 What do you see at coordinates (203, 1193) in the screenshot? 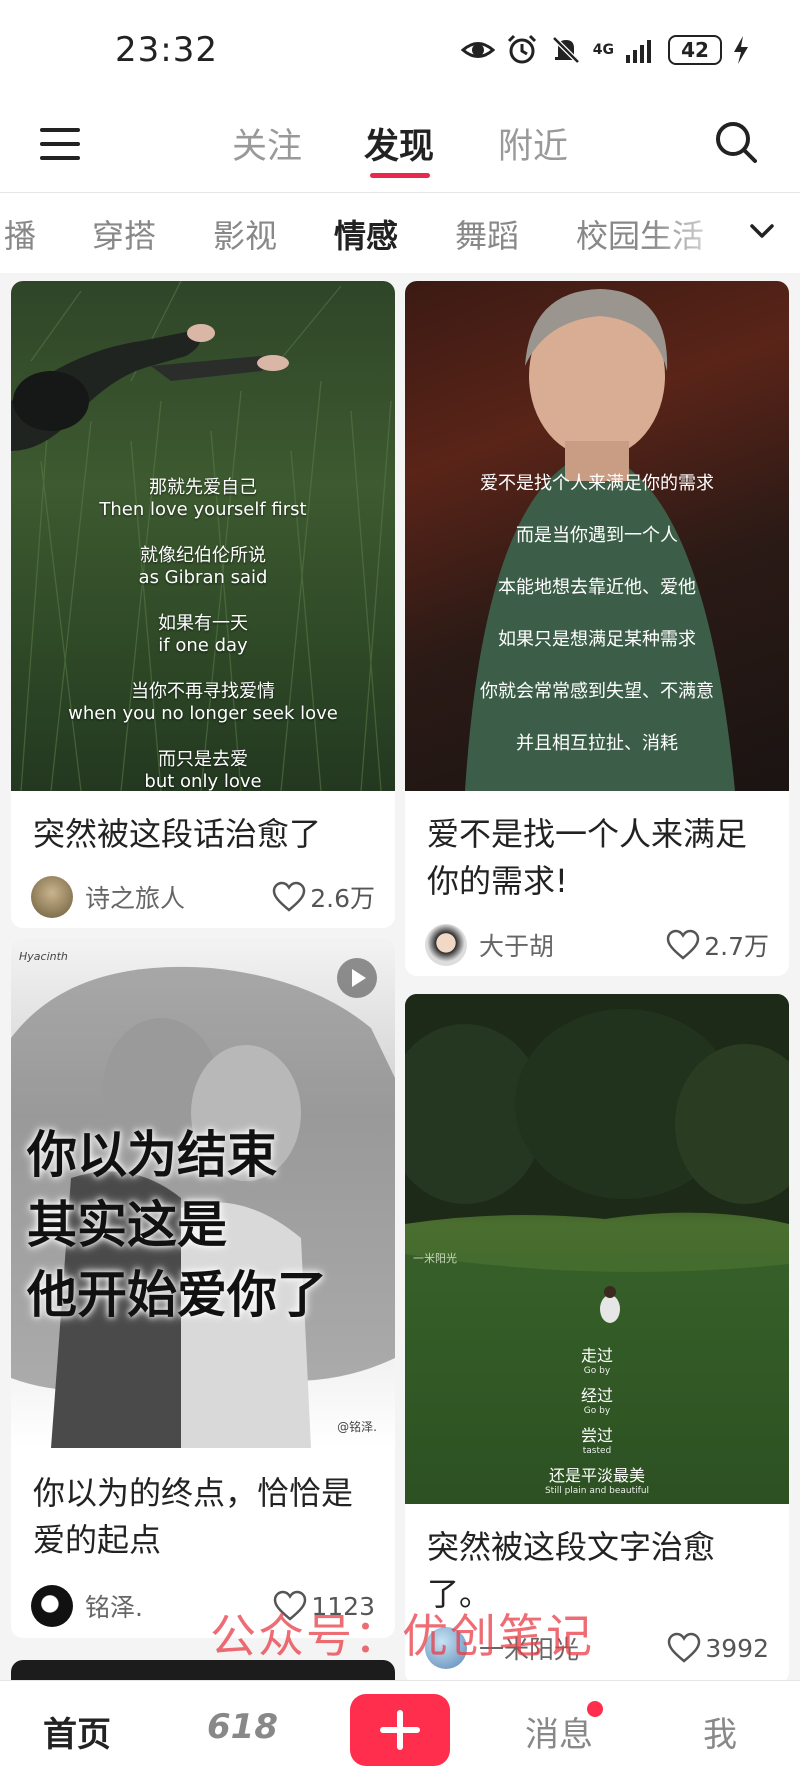
I see `note-cover-image: Hyacinth 你以为结束 其实这是 他开始爱你了 @铭泽.` at bounding box center [203, 1193].